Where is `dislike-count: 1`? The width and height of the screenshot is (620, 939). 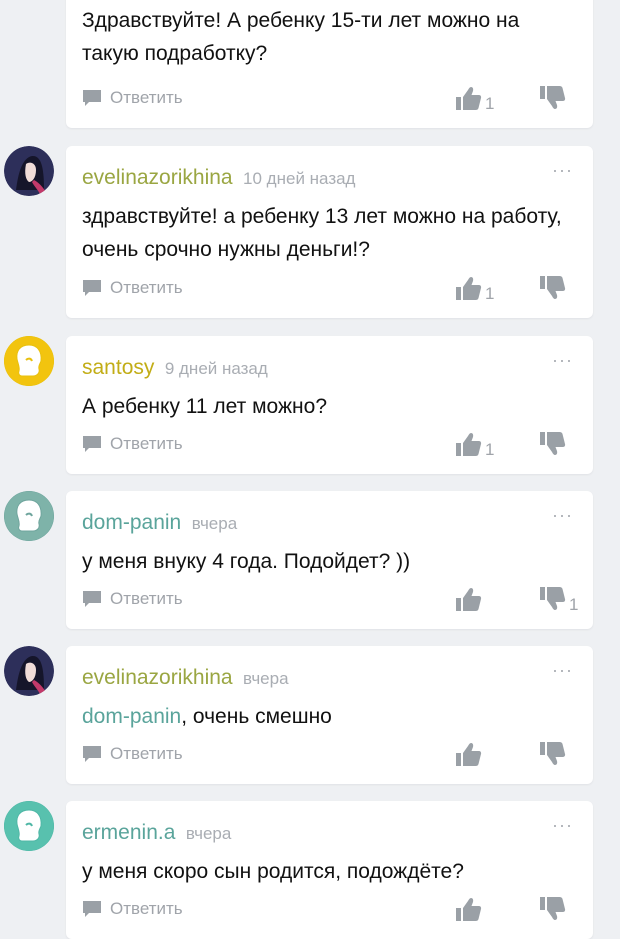 dislike-count: 1 is located at coordinates (574, 604).